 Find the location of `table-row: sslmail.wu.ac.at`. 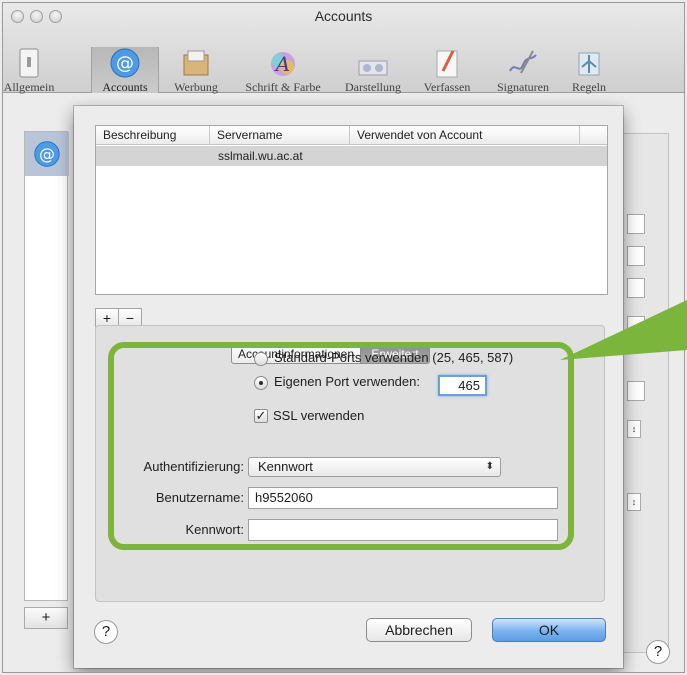

table-row: sslmail.wu.ac.at is located at coordinates (351, 156).